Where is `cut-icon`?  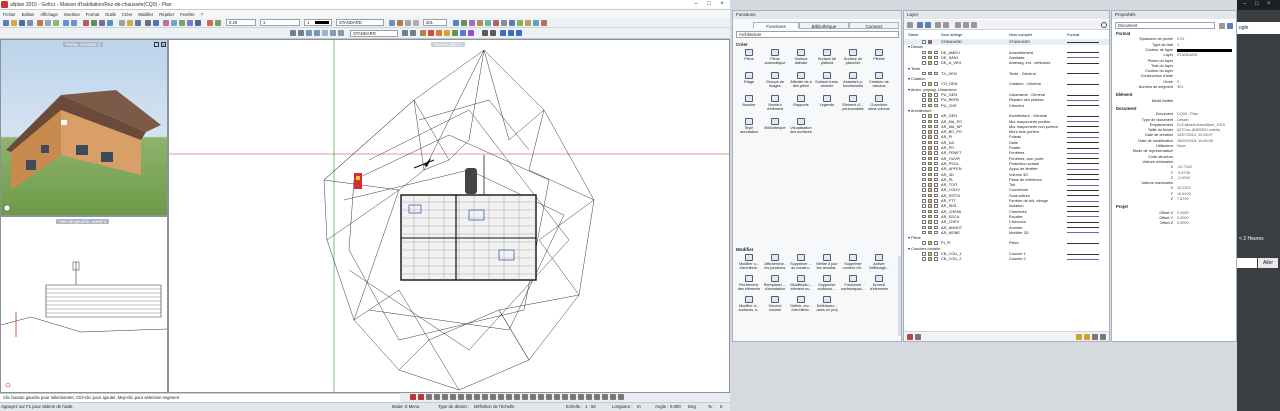 cut-icon is located at coordinates (40, 23).